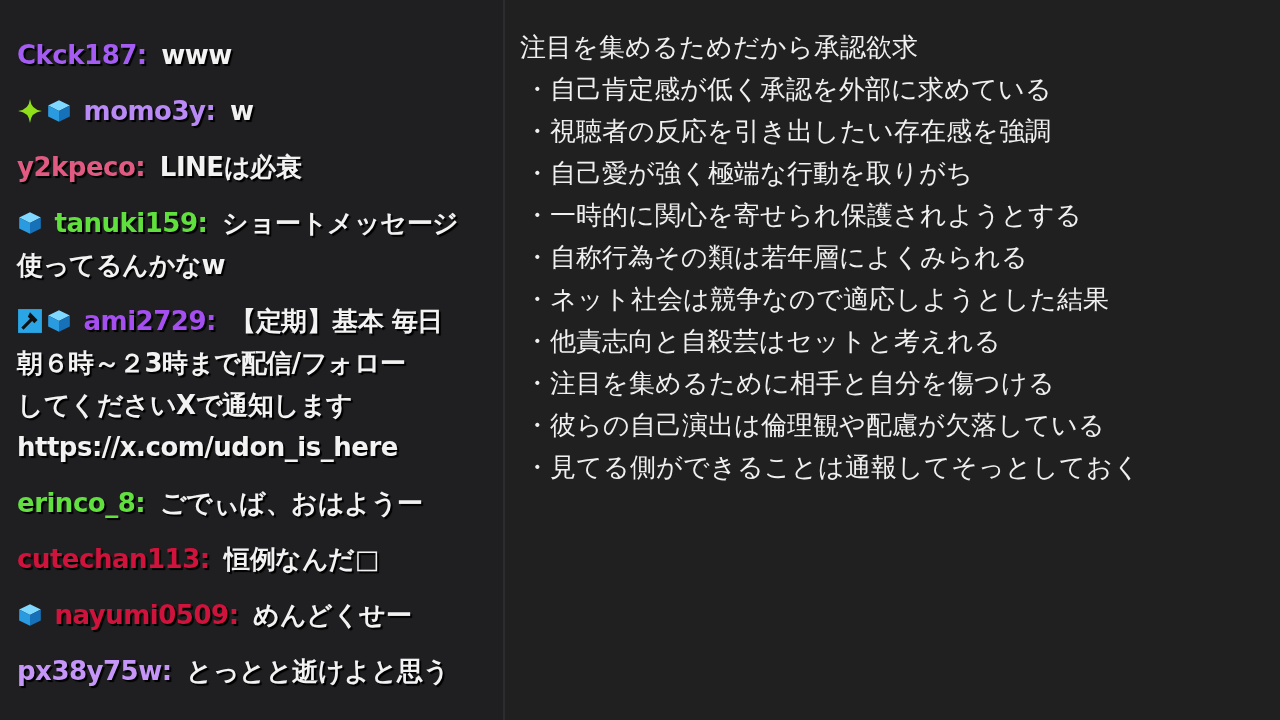 Image resolution: width=1280 pixels, height=720 pixels. I want to click on note-line: ・視聴者の反応を引き出したい存在感を強調, so click(787, 131).